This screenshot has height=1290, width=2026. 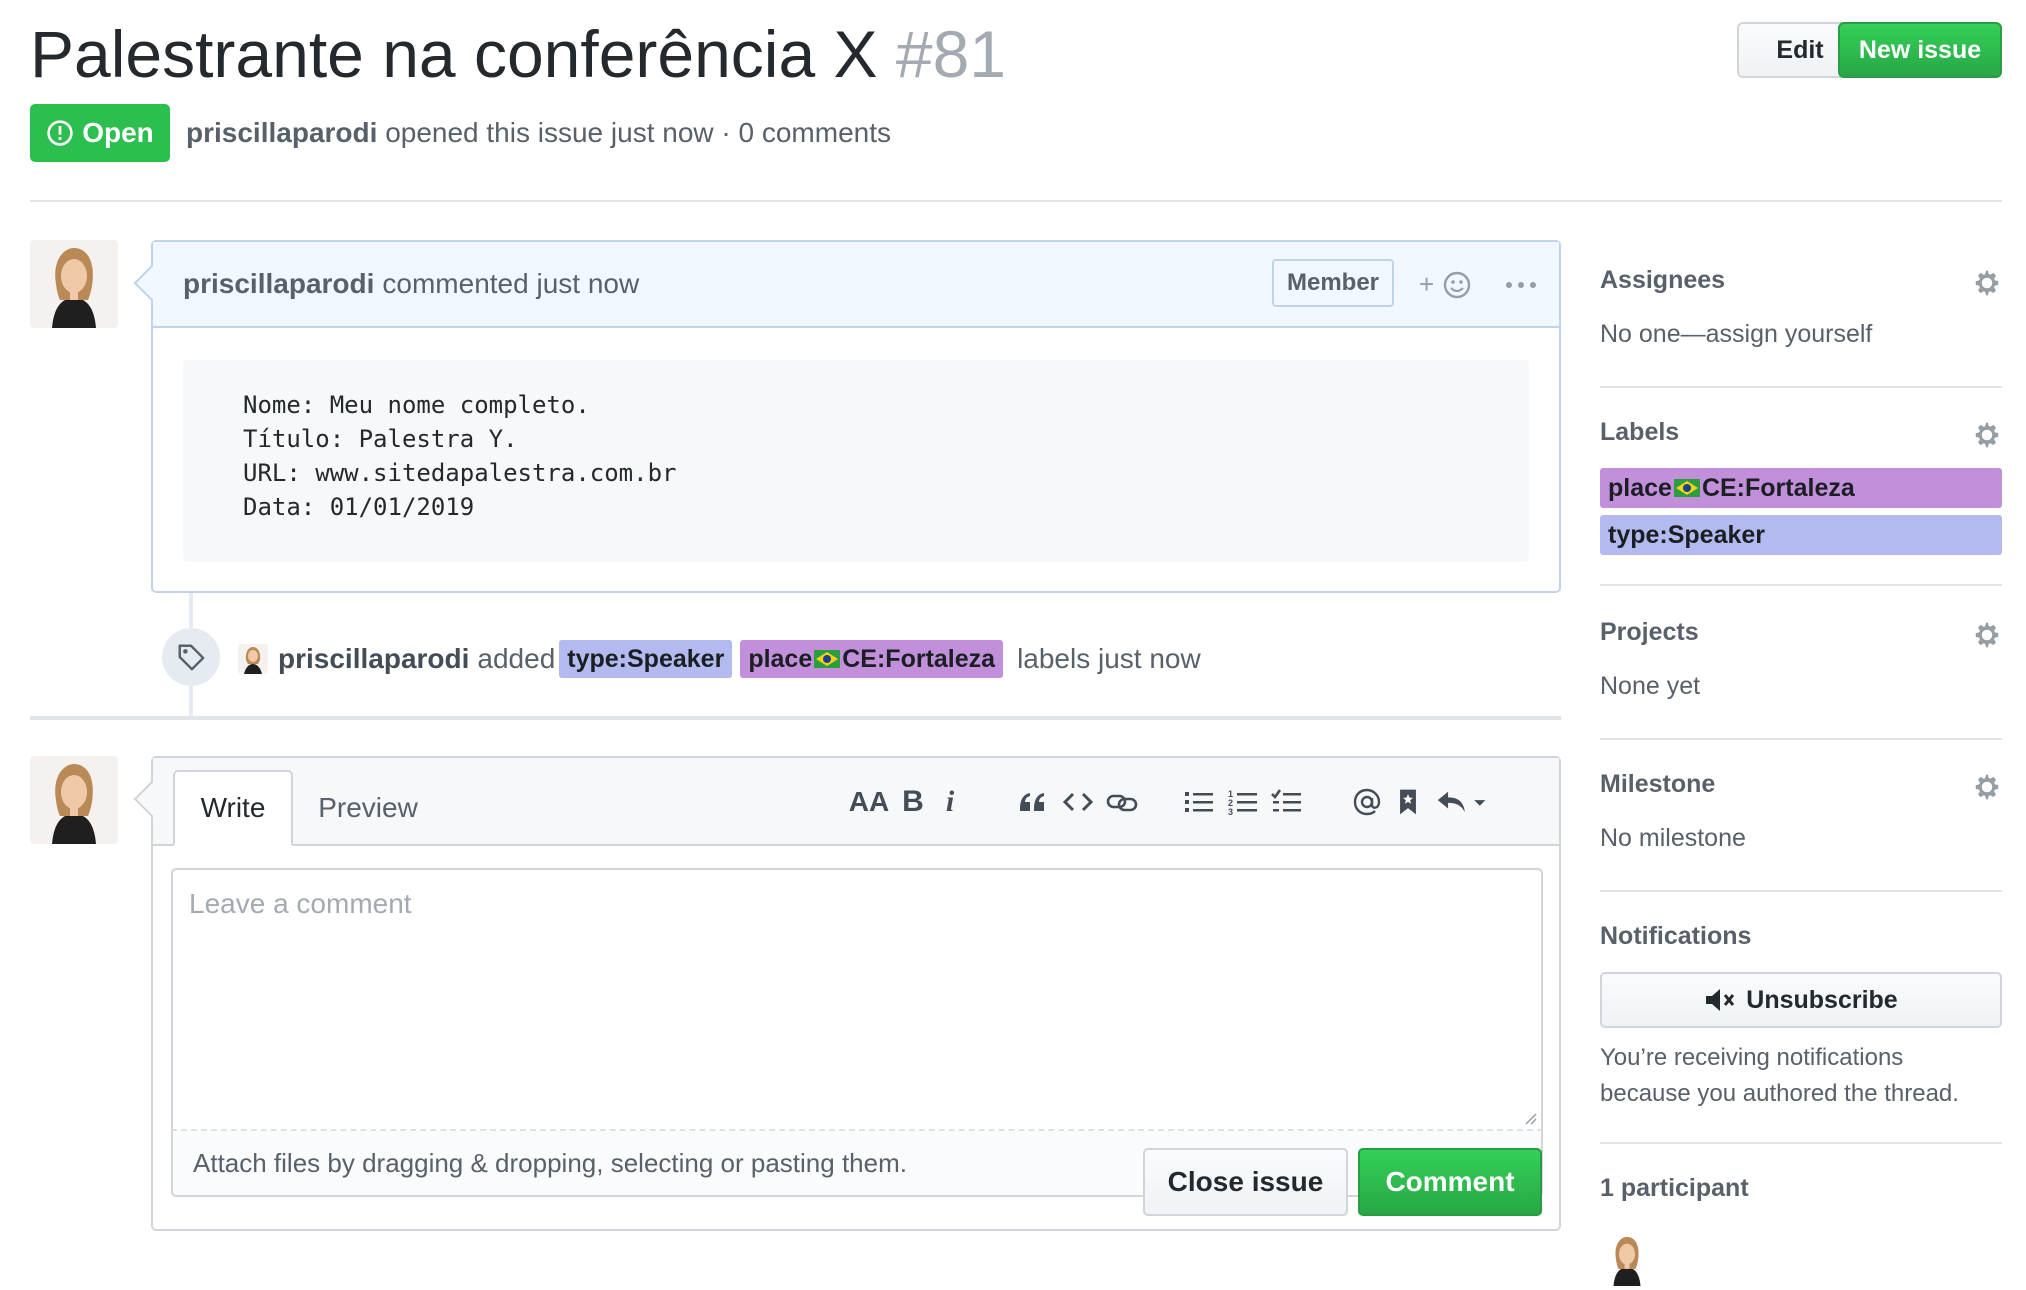 I want to click on task-list-tool, so click(x=1287, y=802).